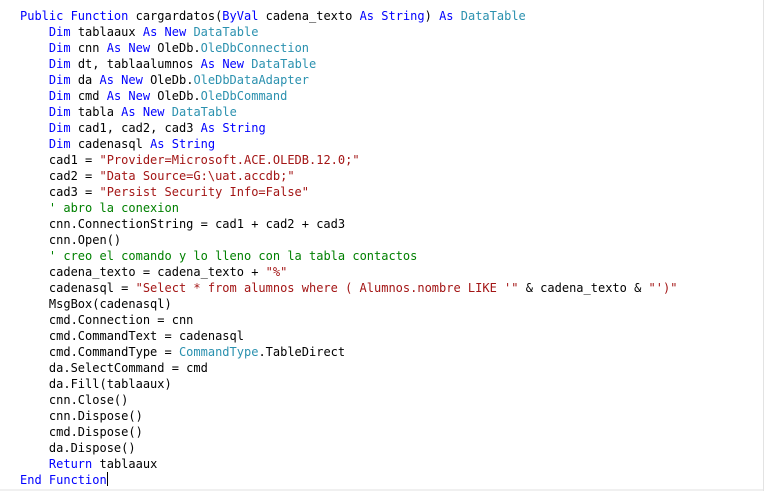 The width and height of the screenshot is (764, 491). Describe the element at coordinates (348, 144) in the screenshot. I see `code-line: Dim cadenasql As String` at that location.